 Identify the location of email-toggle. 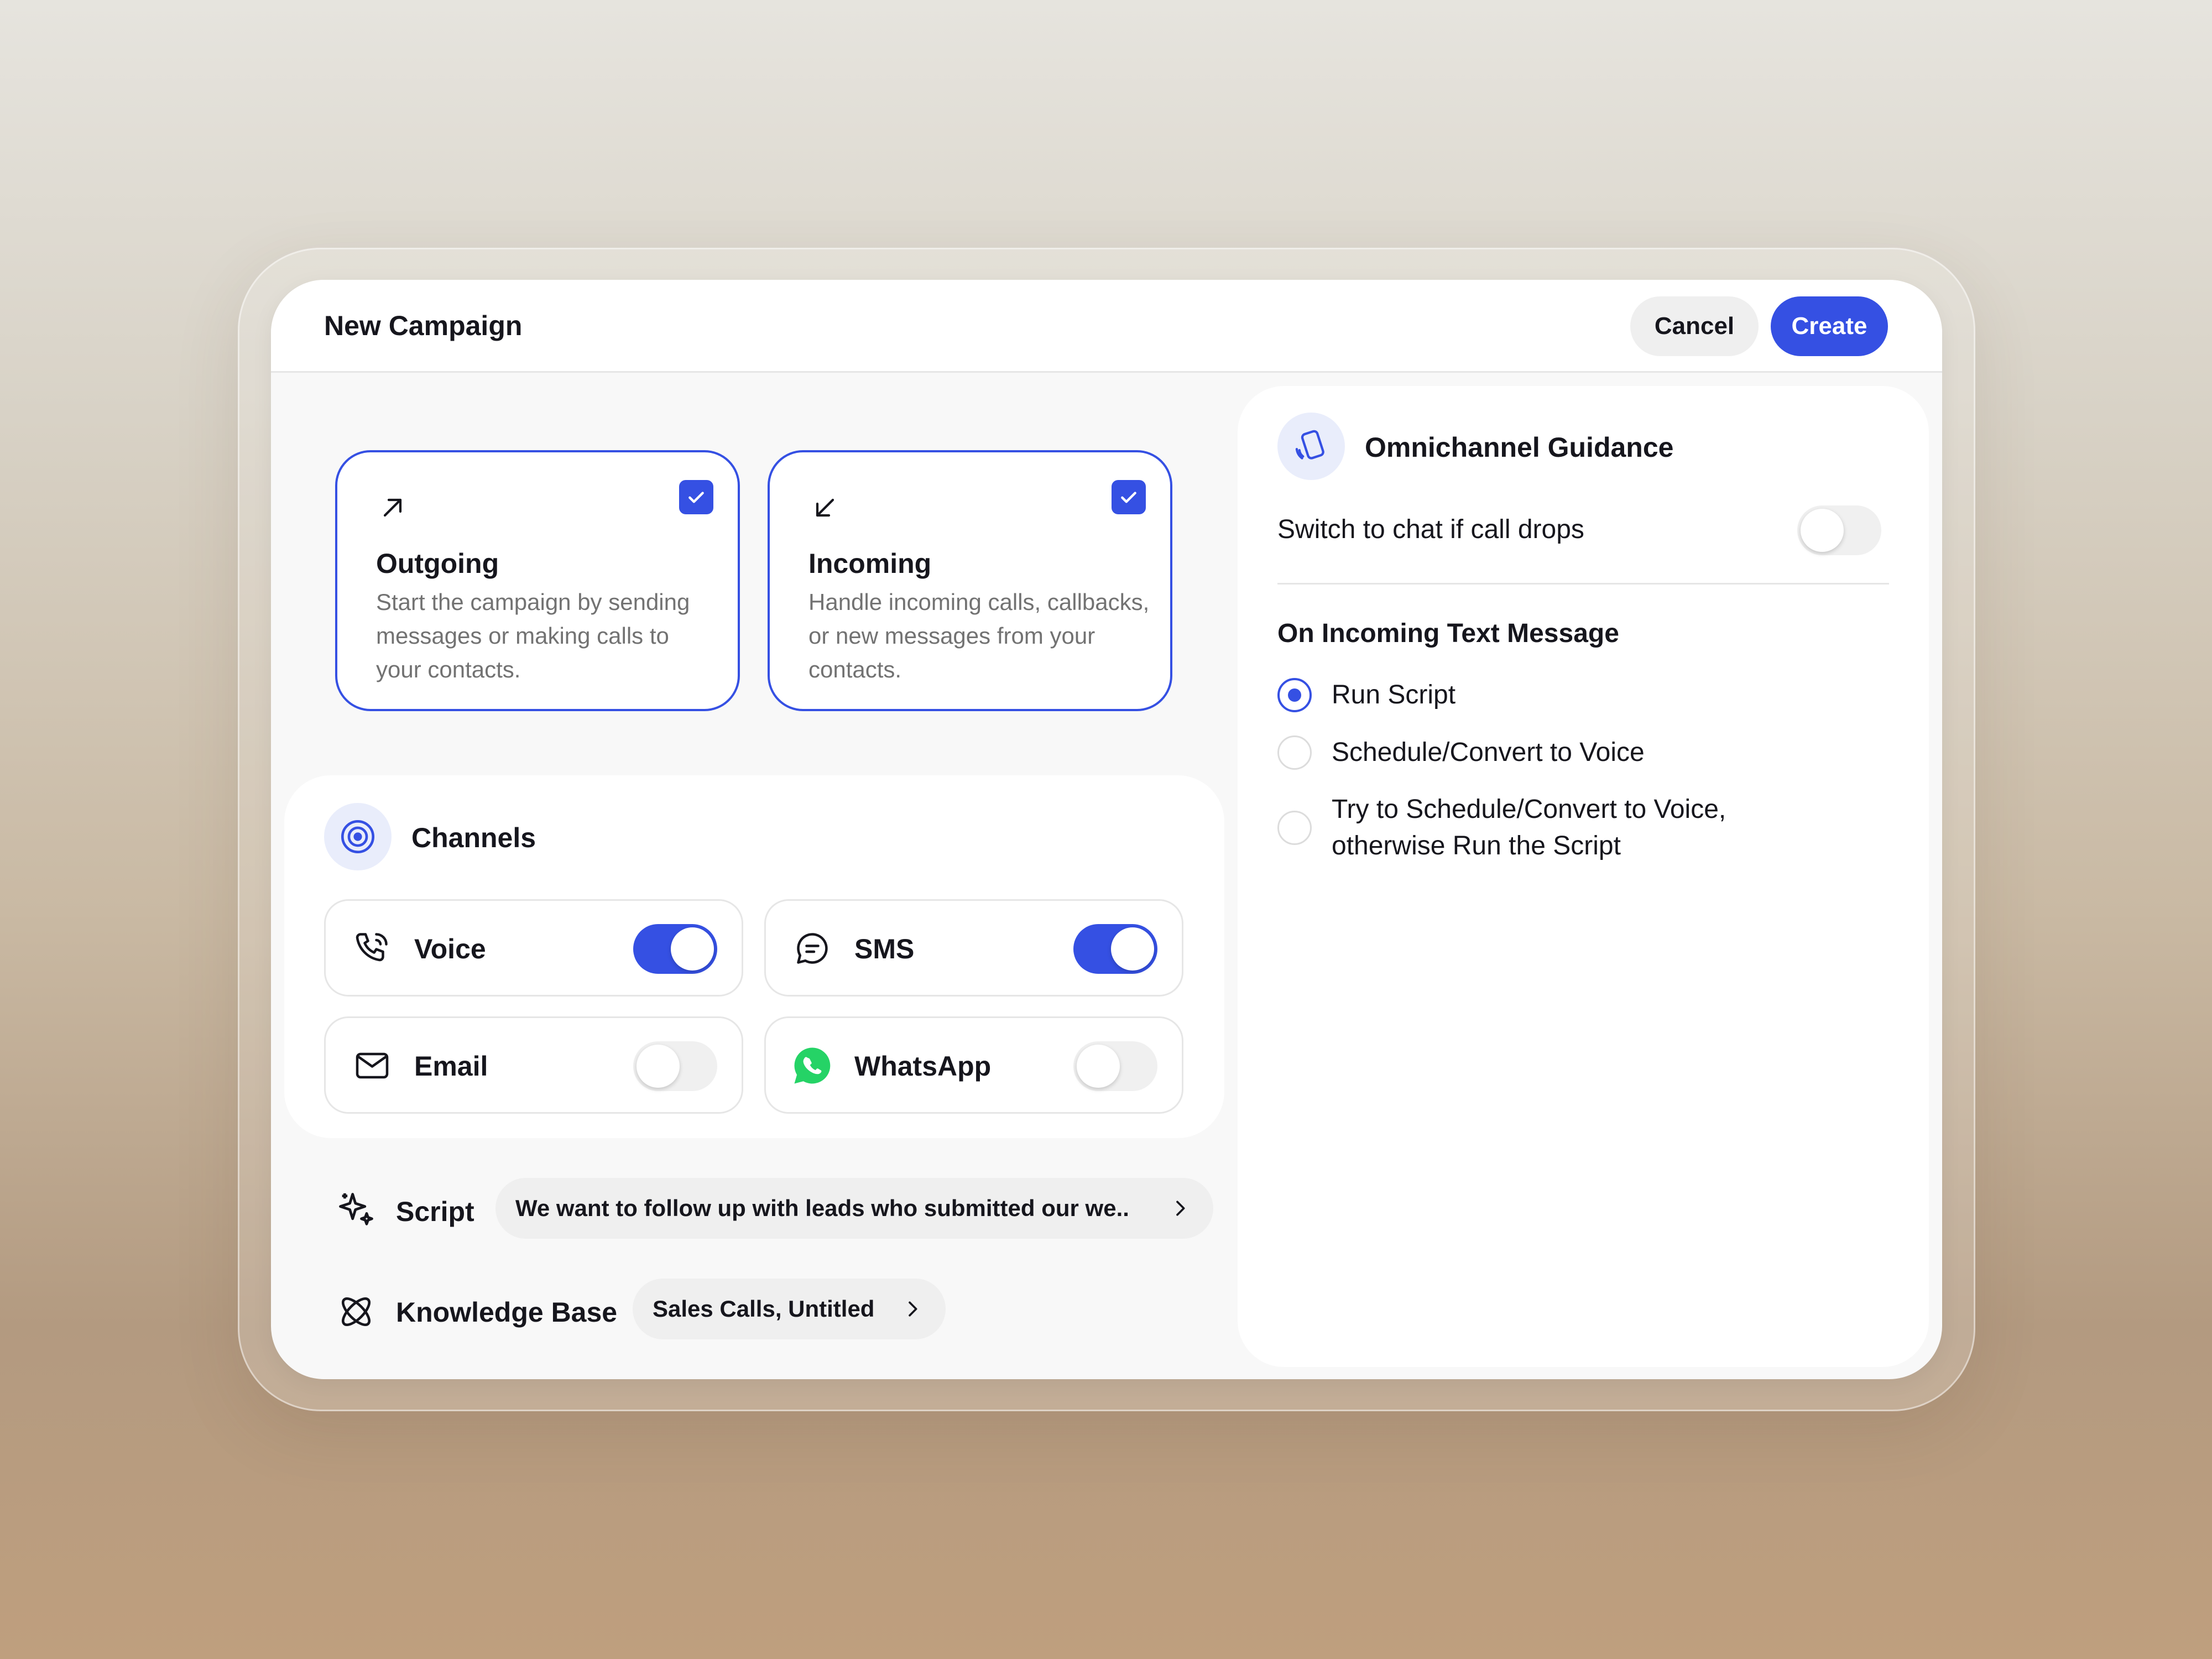
(675, 1066).